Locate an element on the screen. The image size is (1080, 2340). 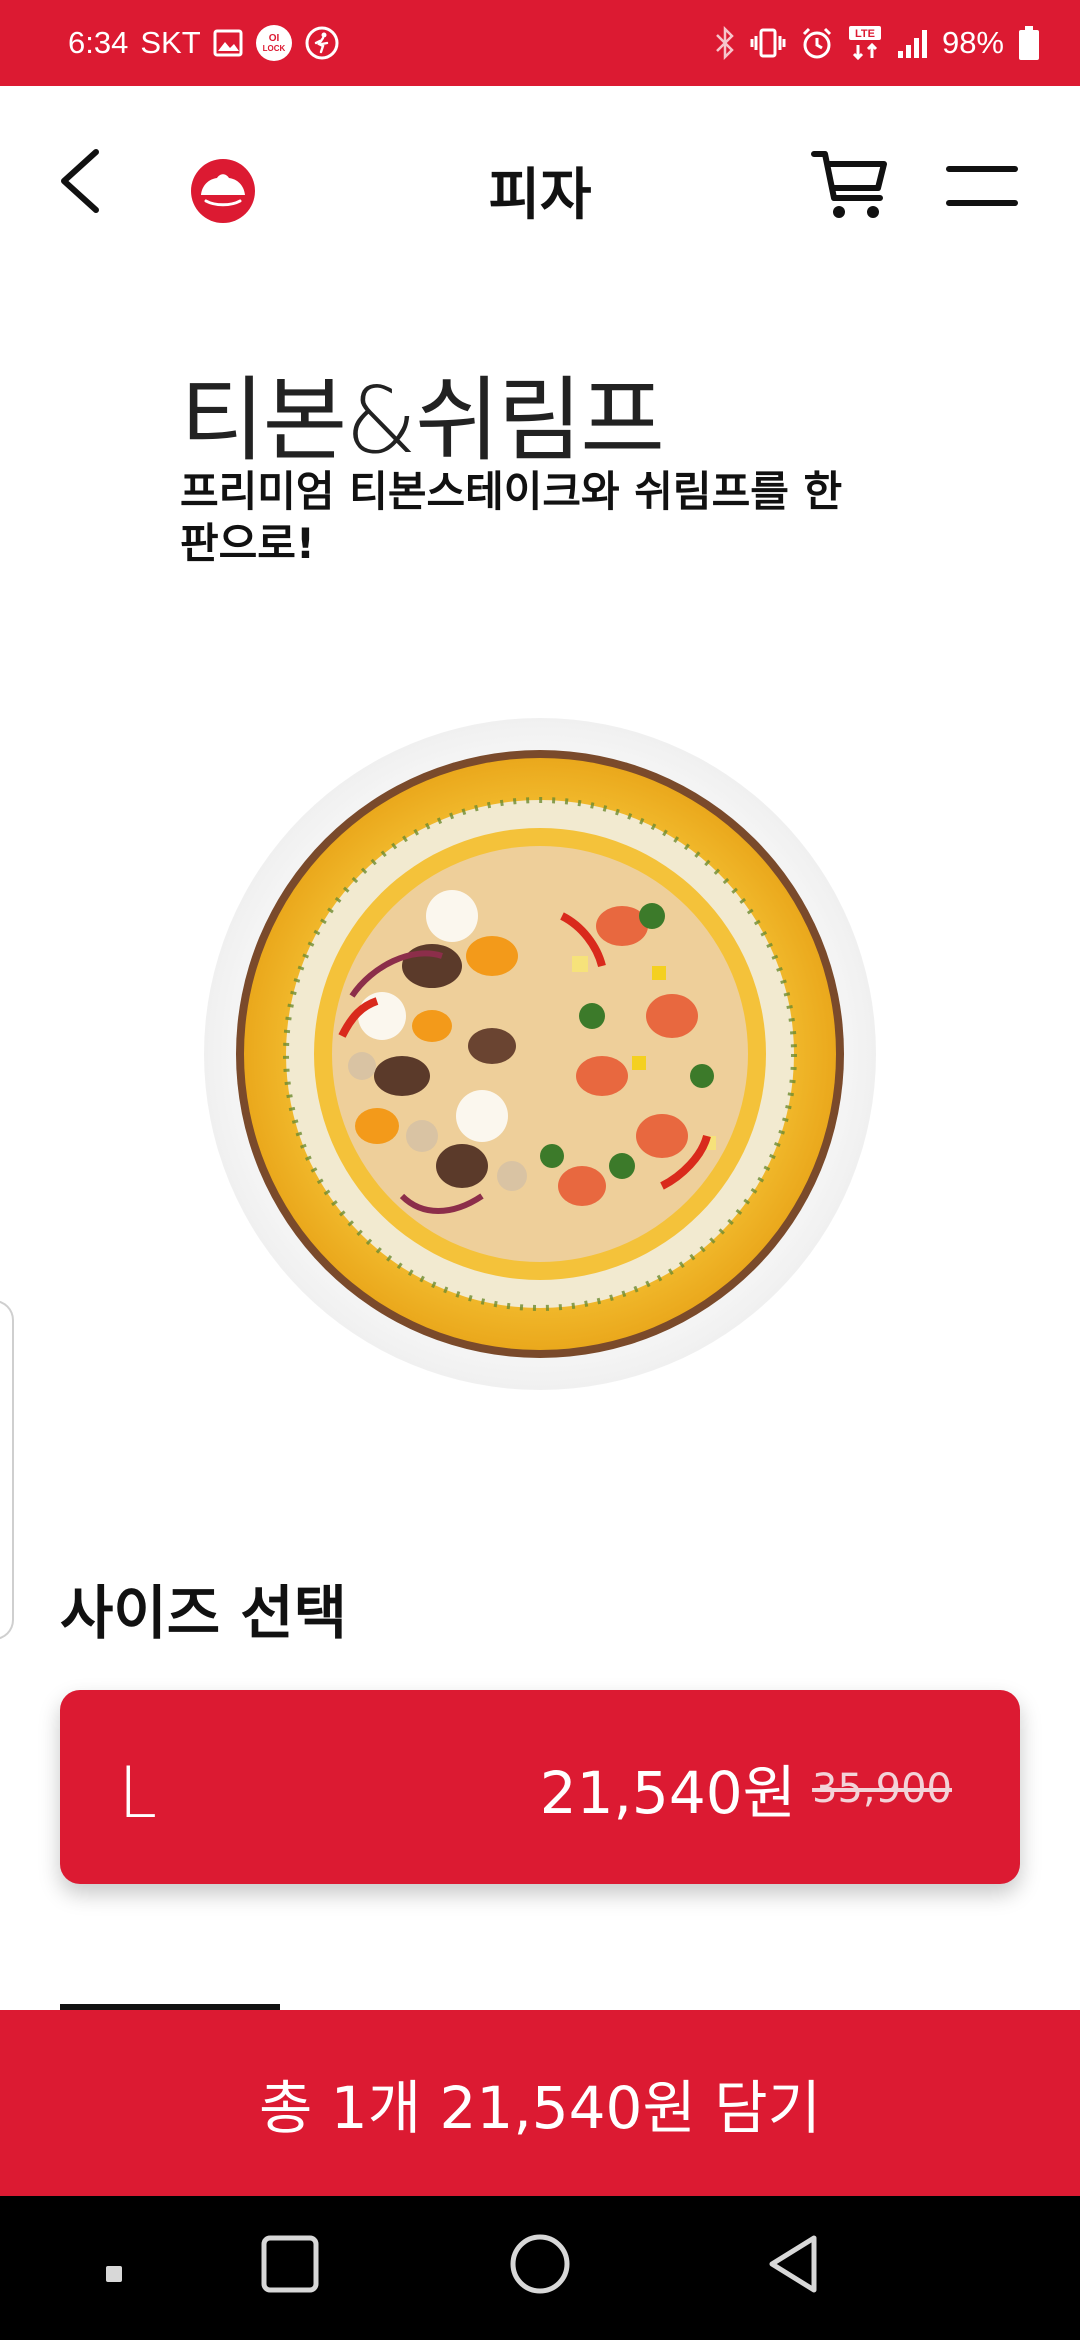
nav-back-button is located at coordinates (794, 2266).